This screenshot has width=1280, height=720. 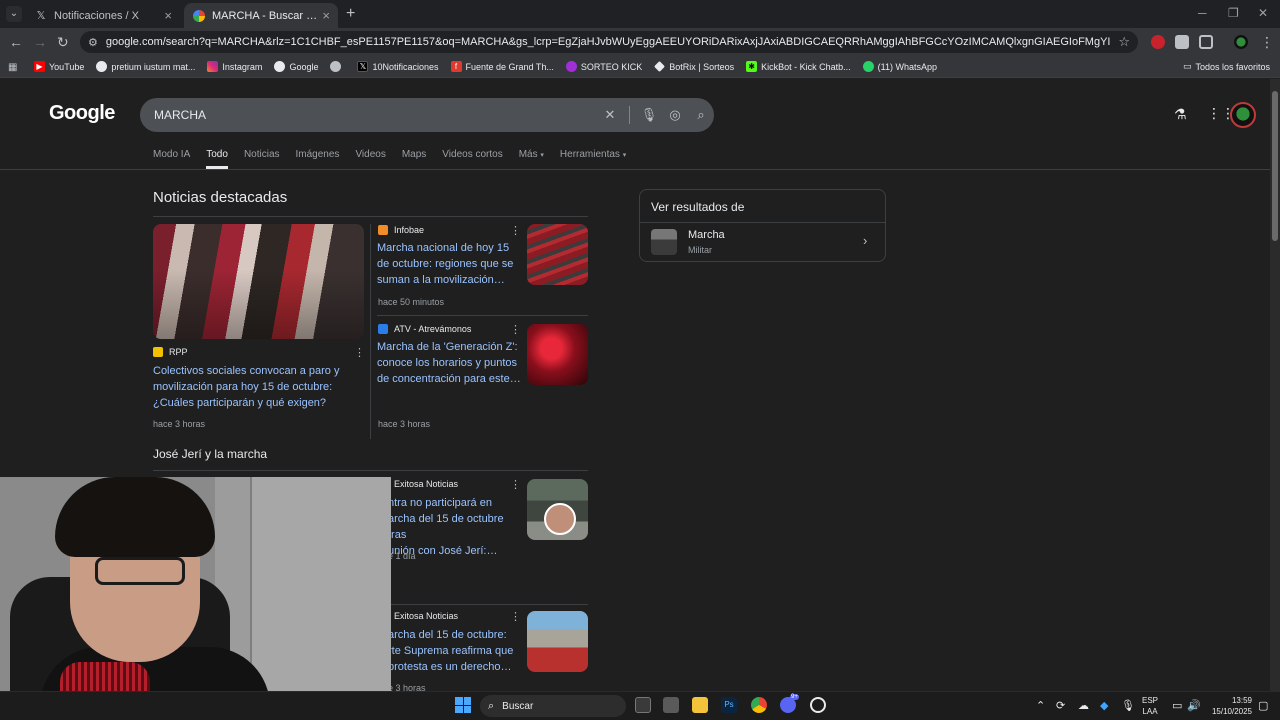 What do you see at coordinates (1158, 42) in the screenshot?
I see `extension-red-icon` at bounding box center [1158, 42].